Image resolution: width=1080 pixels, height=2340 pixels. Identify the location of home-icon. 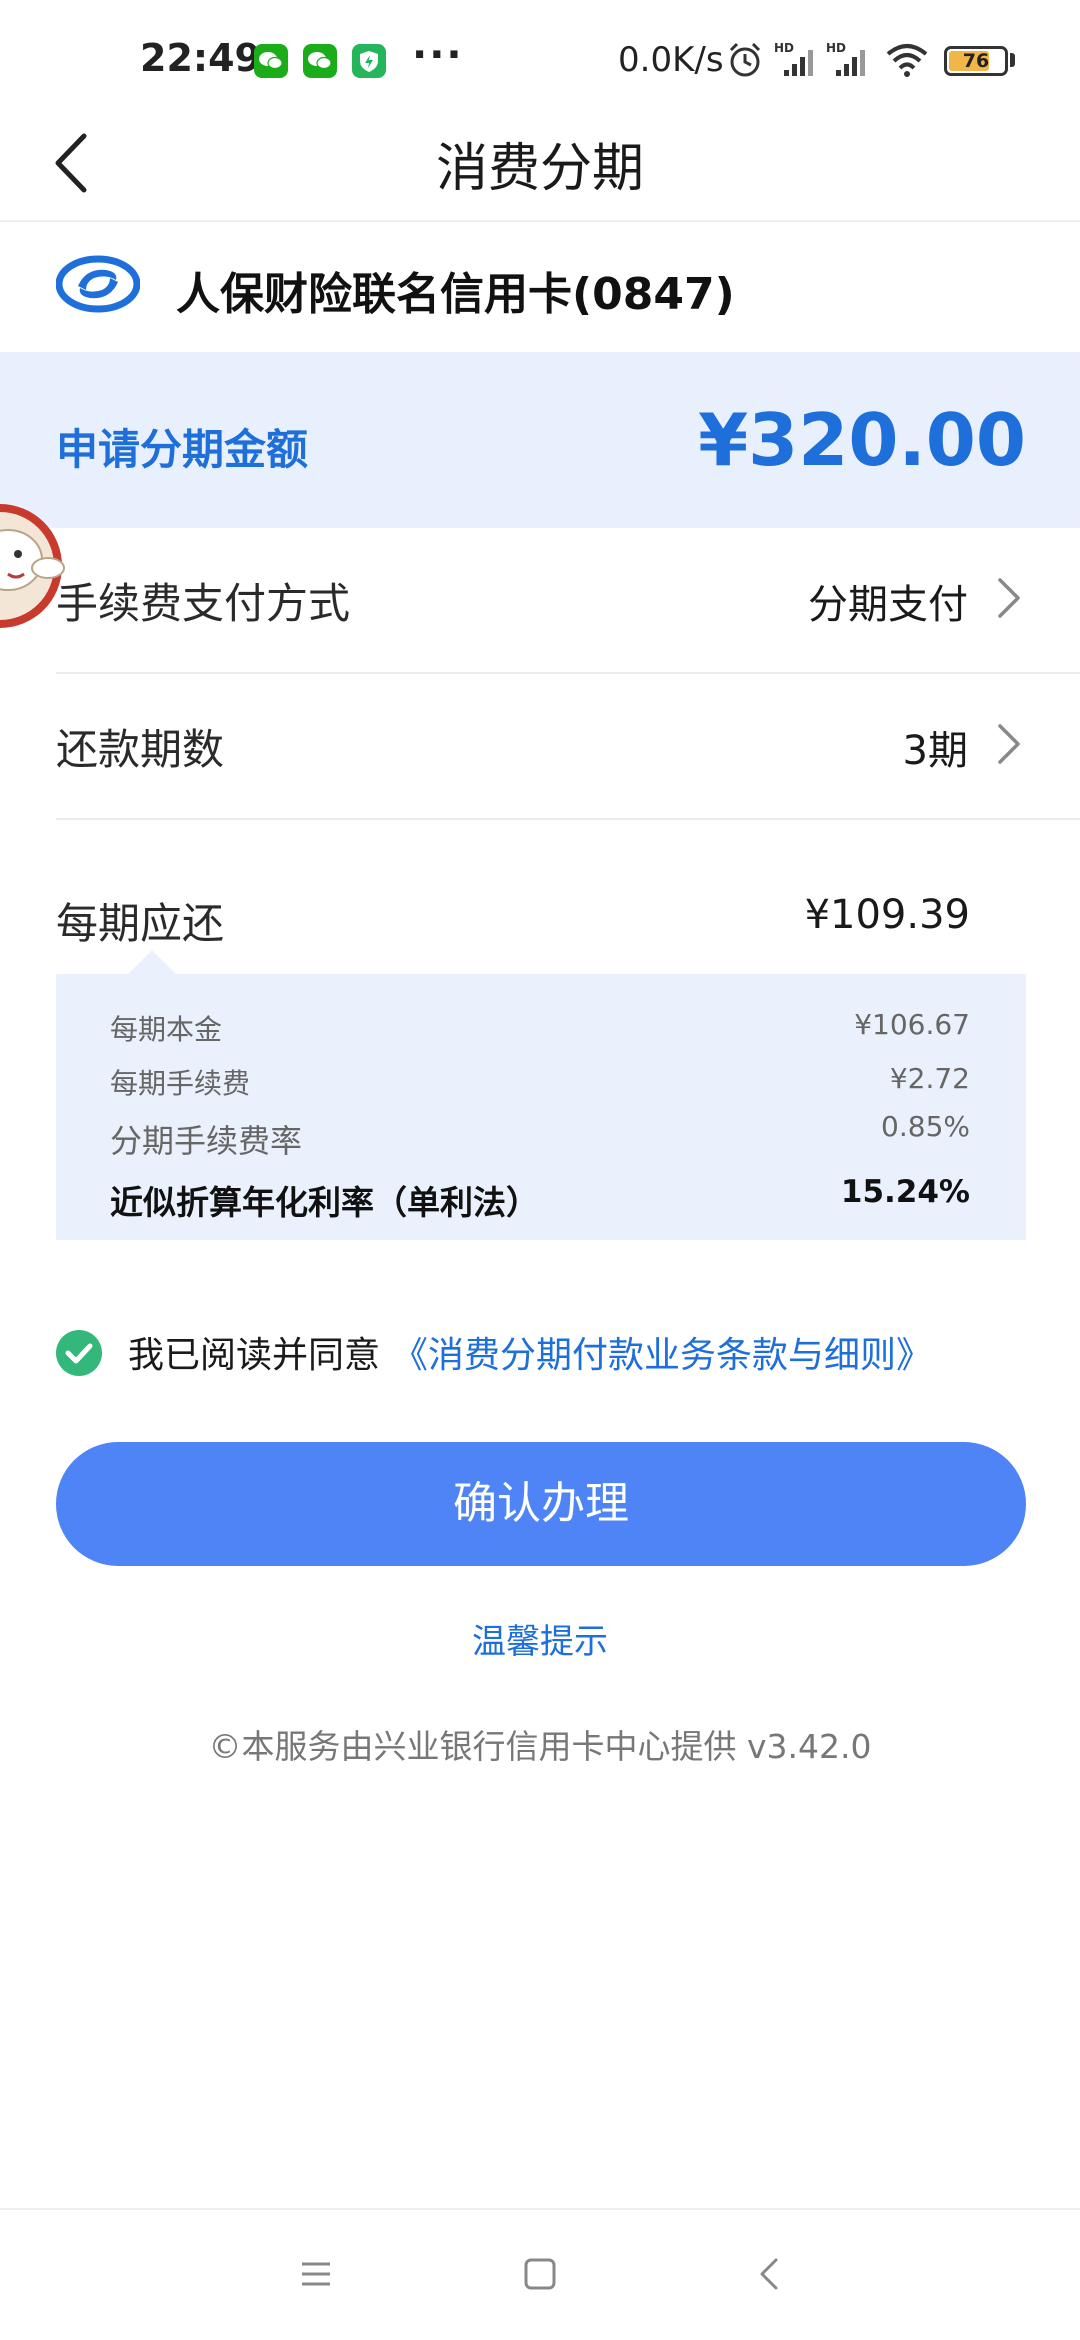
(540, 2276).